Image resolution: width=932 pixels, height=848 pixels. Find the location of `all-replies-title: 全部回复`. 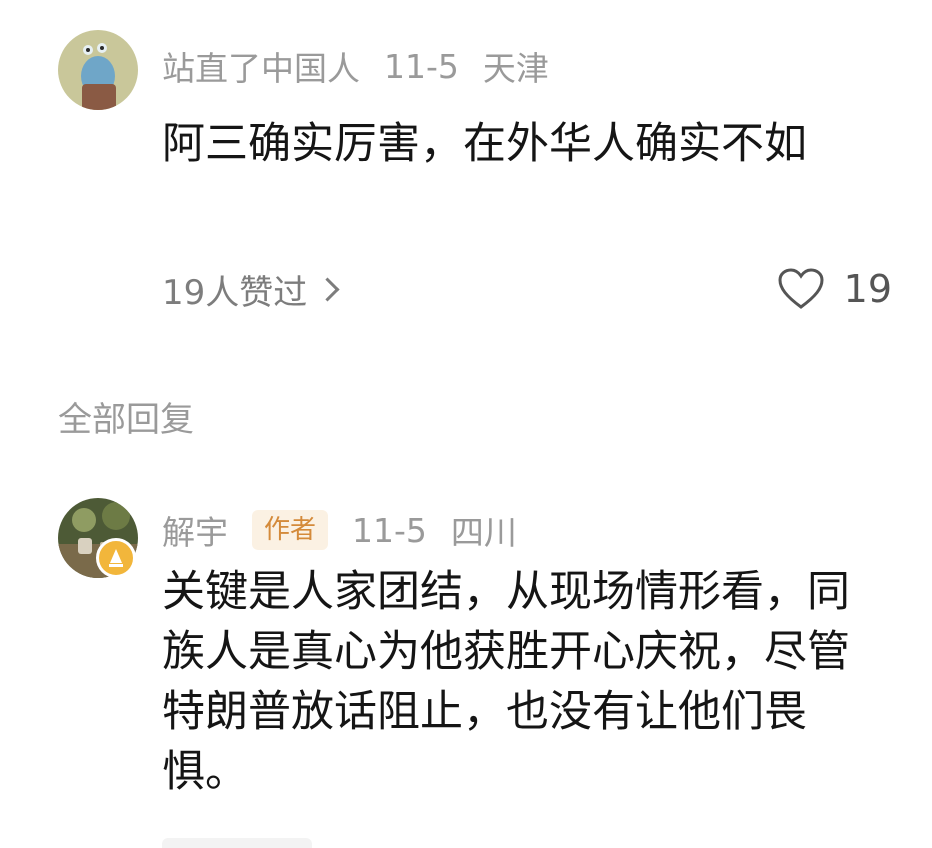

all-replies-title: 全部回复 is located at coordinates (126, 420).